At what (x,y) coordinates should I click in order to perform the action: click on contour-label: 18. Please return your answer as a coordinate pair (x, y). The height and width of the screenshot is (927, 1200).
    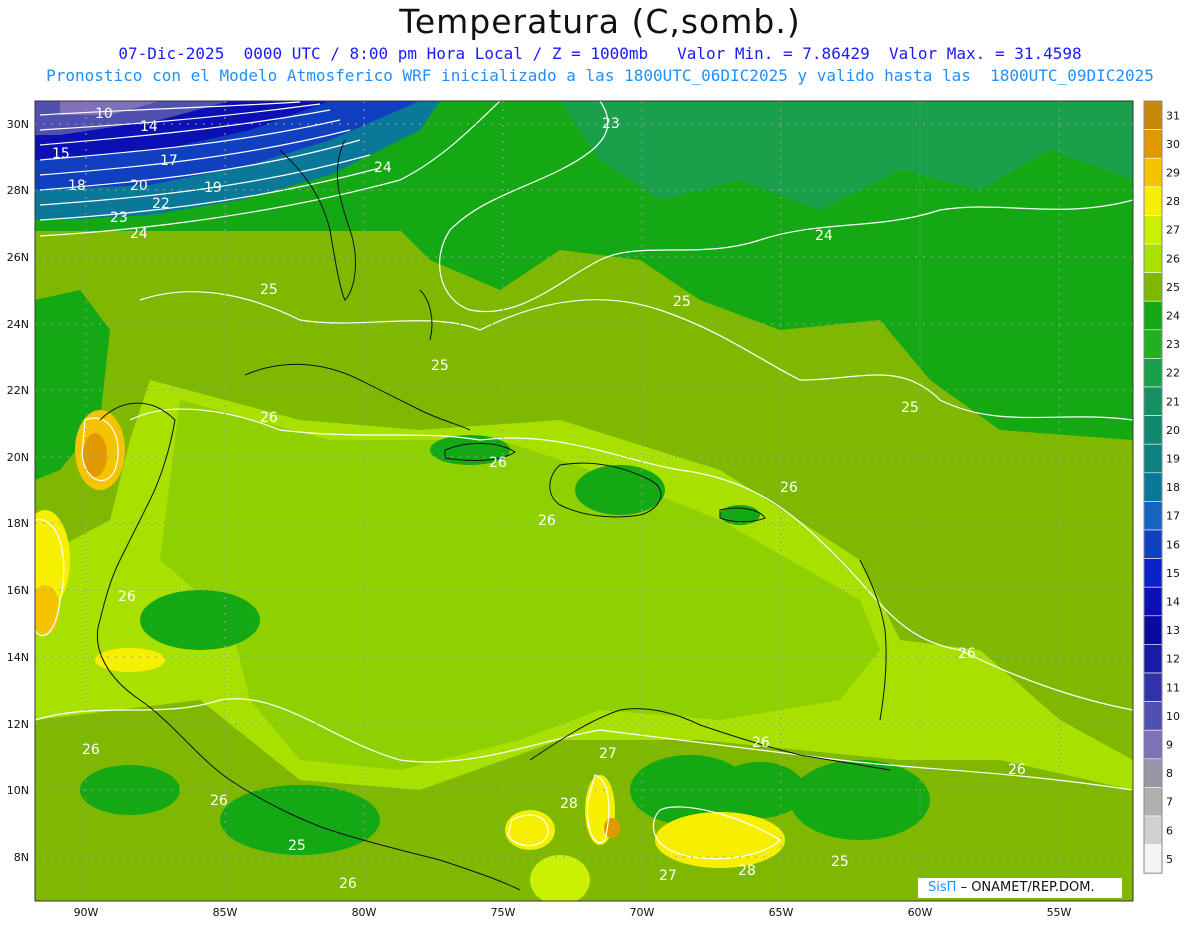
    Looking at the image, I should click on (77, 186).